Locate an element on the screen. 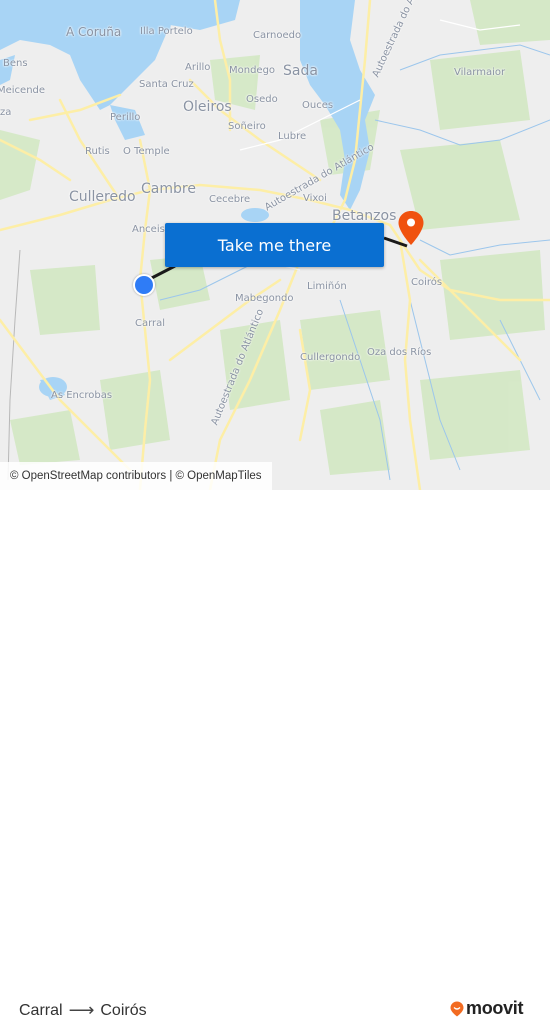 This screenshot has height=1021, width=550. map-label-santa-cruz: Santa Cruz is located at coordinates (166, 84).